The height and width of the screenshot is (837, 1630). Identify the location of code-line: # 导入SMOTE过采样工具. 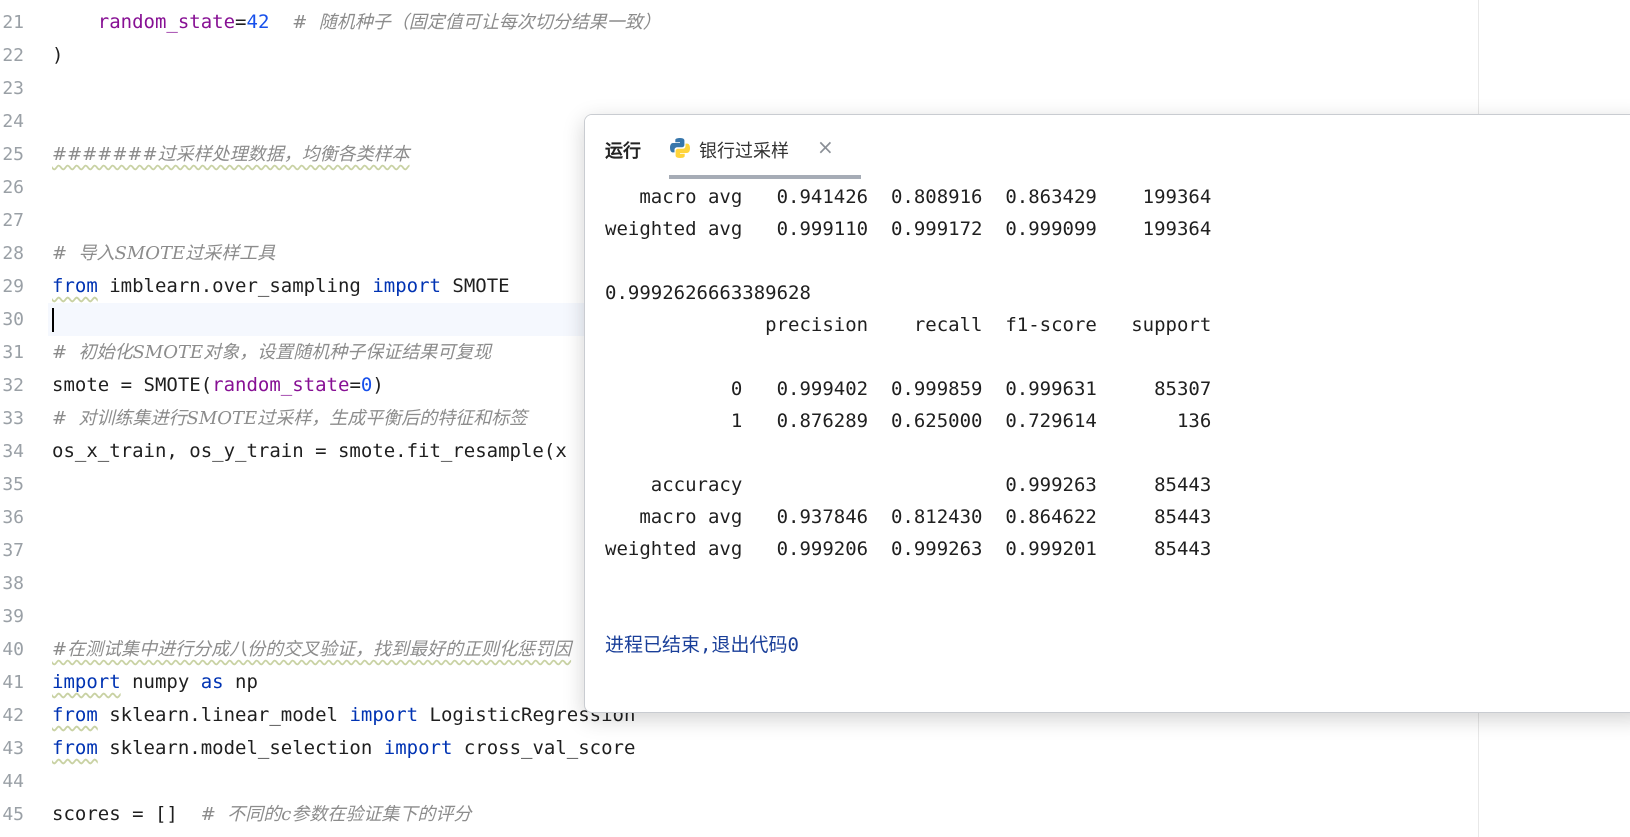
(163, 253).